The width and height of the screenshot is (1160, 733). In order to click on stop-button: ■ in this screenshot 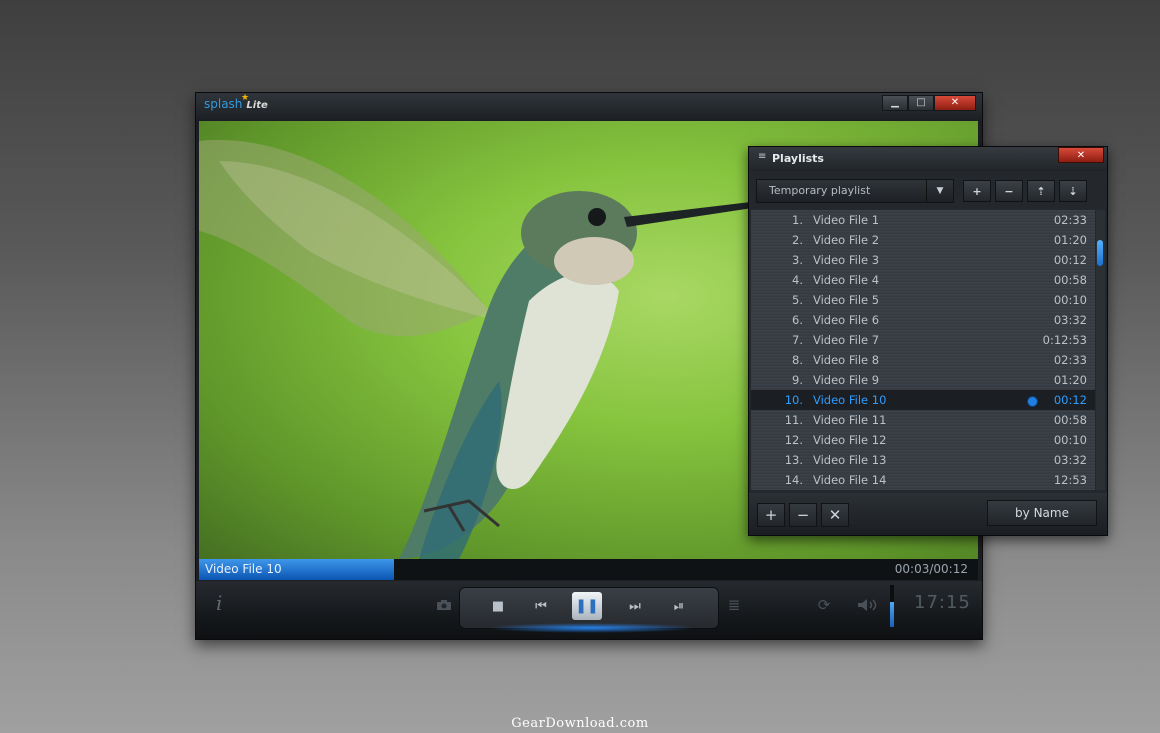, I will do `click(498, 606)`.